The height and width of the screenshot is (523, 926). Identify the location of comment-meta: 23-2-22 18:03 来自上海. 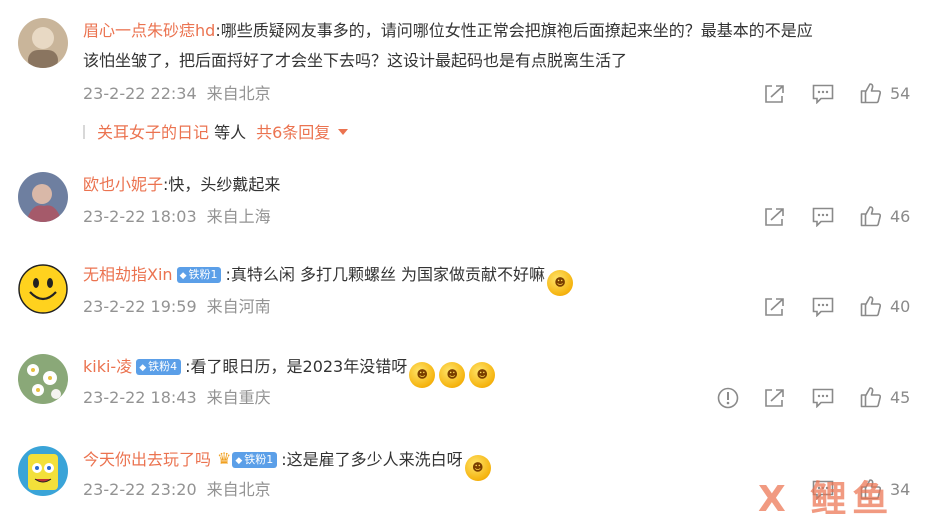
(177, 217).